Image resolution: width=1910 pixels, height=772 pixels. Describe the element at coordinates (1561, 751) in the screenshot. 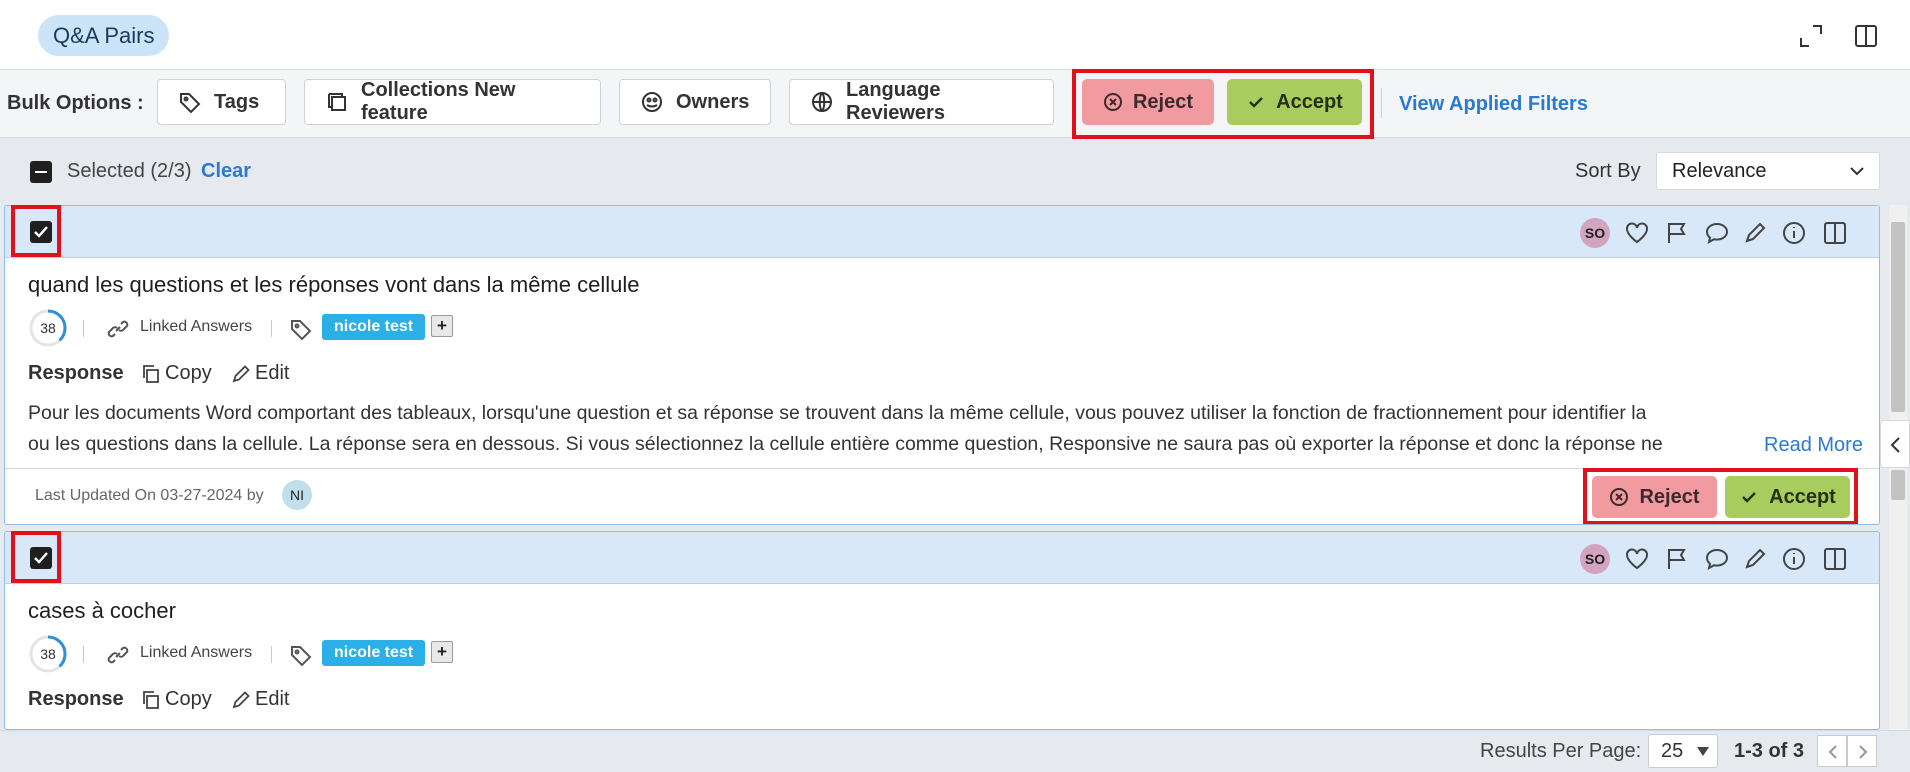

I see `results-per-page-label: Results Per Page:` at that location.